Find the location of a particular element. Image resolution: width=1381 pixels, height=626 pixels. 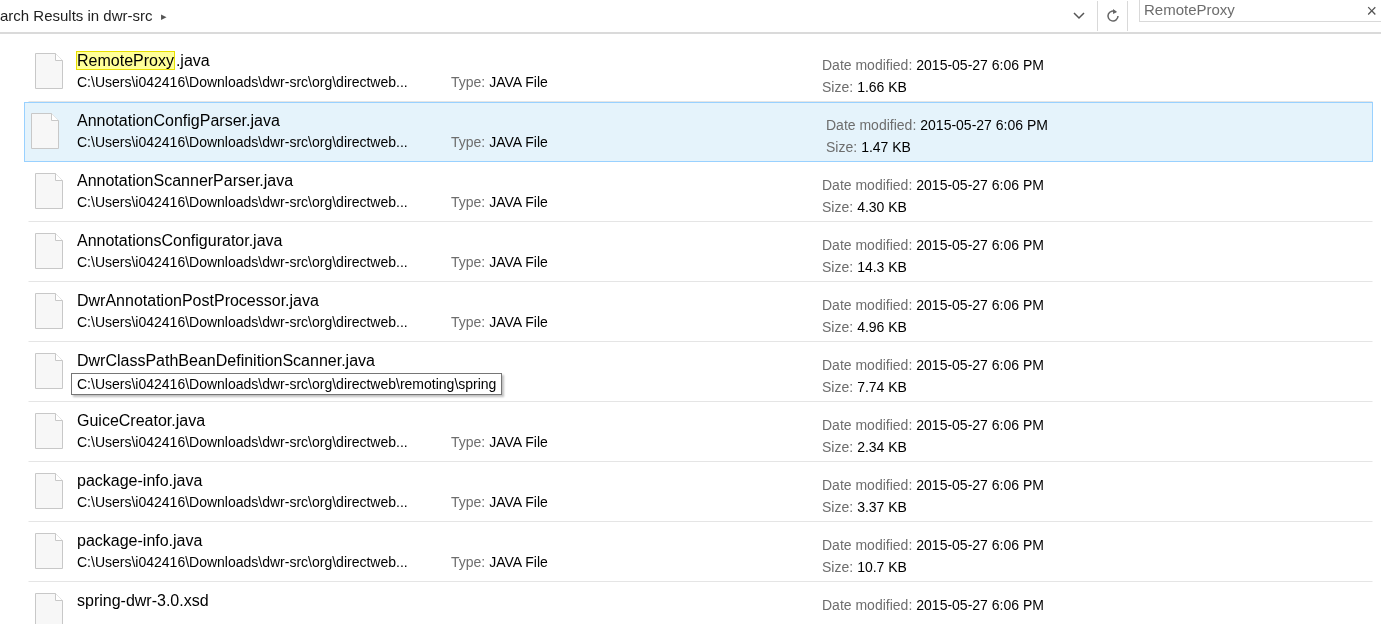

size-value: 7.74 KB is located at coordinates (882, 387).